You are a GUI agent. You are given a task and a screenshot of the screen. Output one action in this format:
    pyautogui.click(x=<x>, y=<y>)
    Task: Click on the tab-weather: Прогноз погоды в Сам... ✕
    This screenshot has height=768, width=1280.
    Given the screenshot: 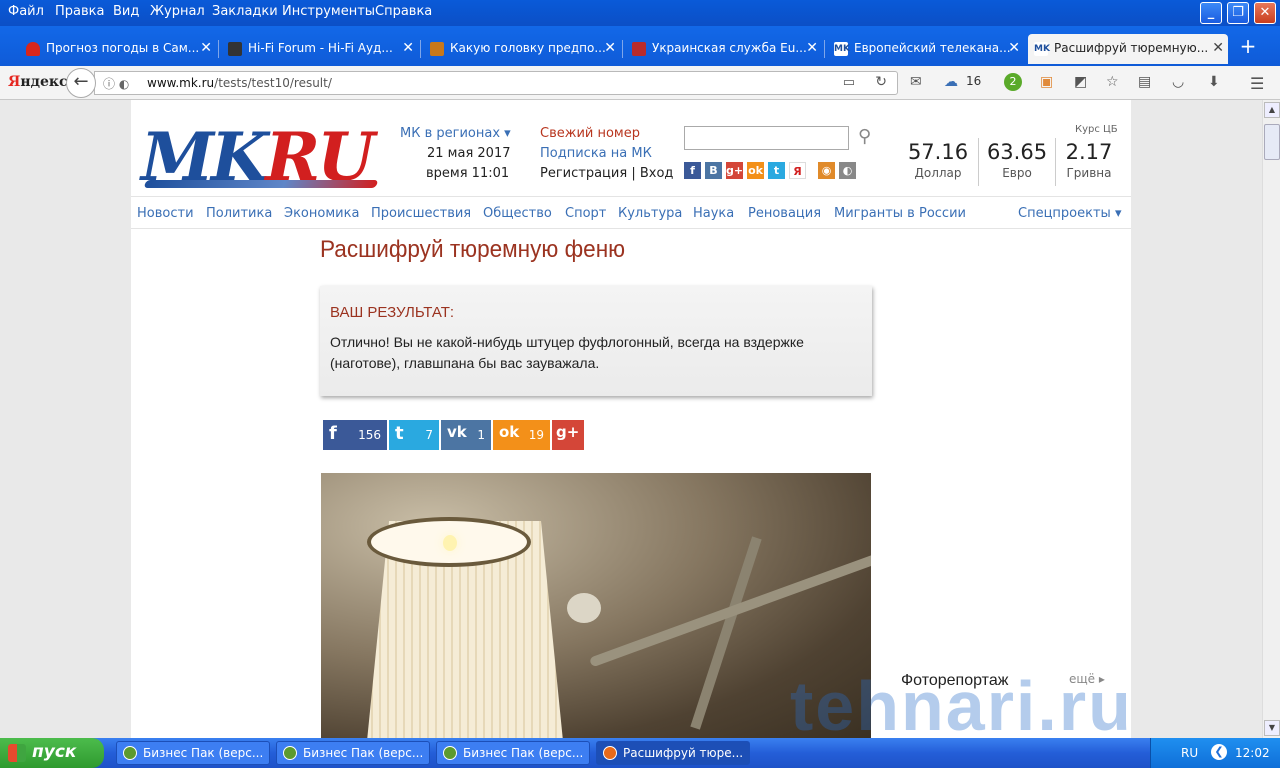 What is the action you would take?
    pyautogui.click(x=118, y=49)
    